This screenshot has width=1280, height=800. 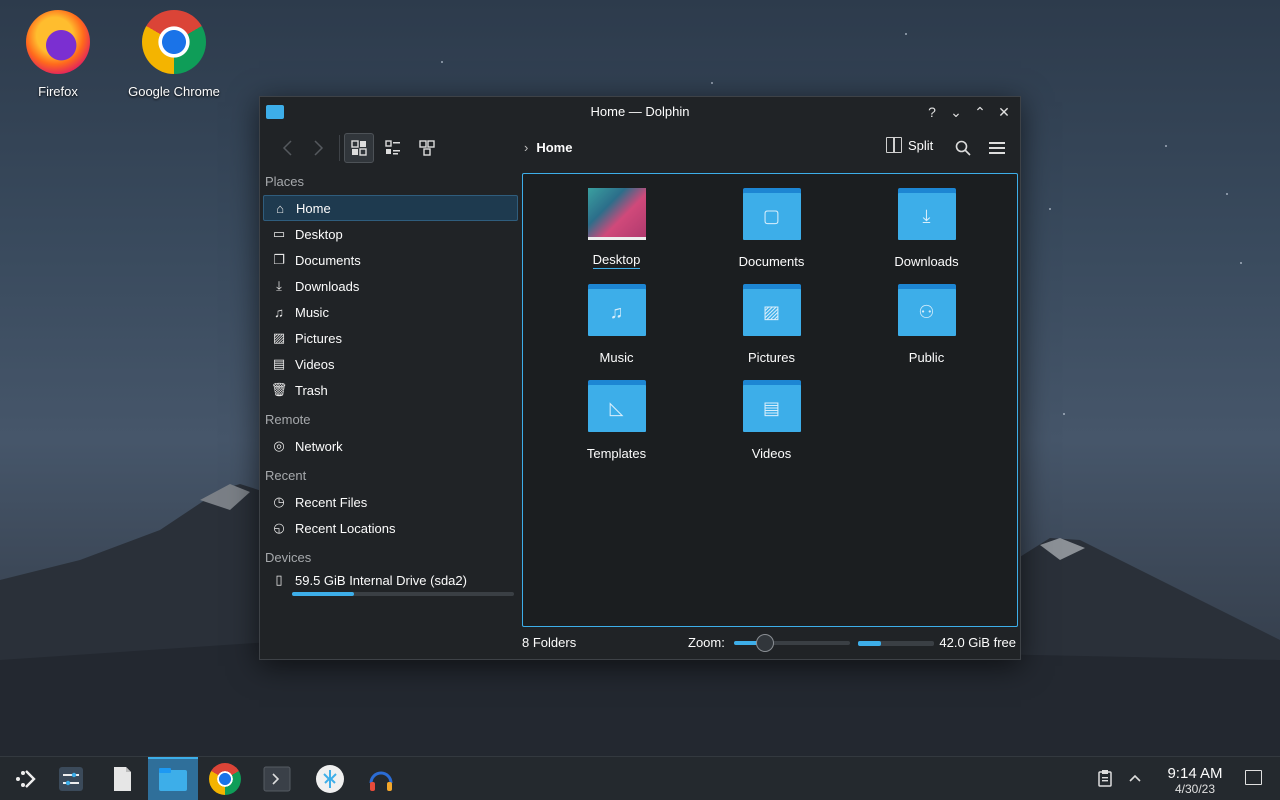 What do you see at coordinates (771, 261) in the screenshot?
I see `folder-item-label: Documents` at bounding box center [771, 261].